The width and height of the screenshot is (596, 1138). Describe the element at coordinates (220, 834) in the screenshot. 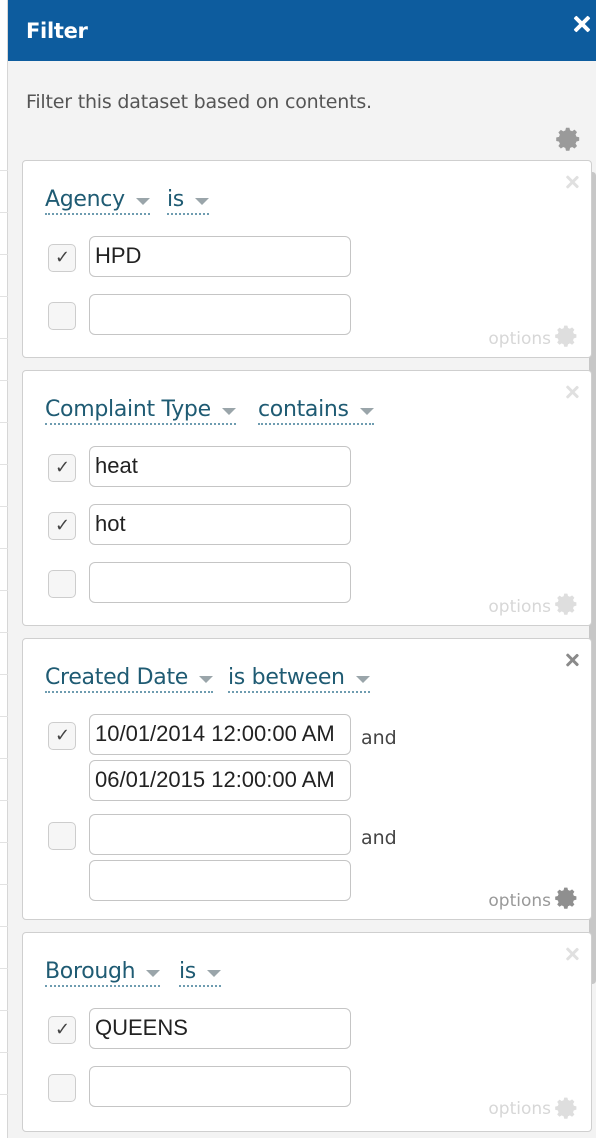

I see `date-from-input` at that location.